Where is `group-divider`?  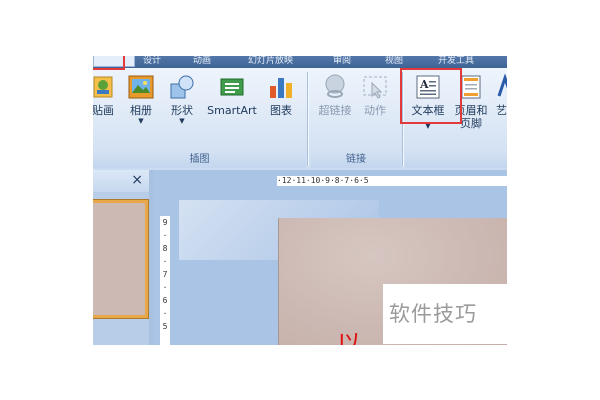
group-divider is located at coordinates (307, 119).